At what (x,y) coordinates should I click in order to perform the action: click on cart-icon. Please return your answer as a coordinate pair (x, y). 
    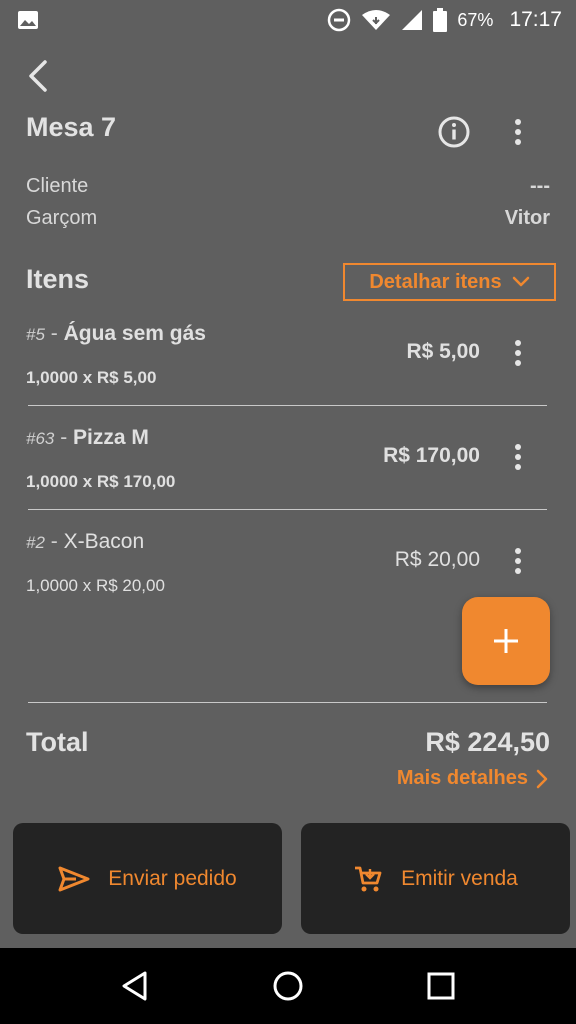
    Looking at the image, I should click on (368, 878).